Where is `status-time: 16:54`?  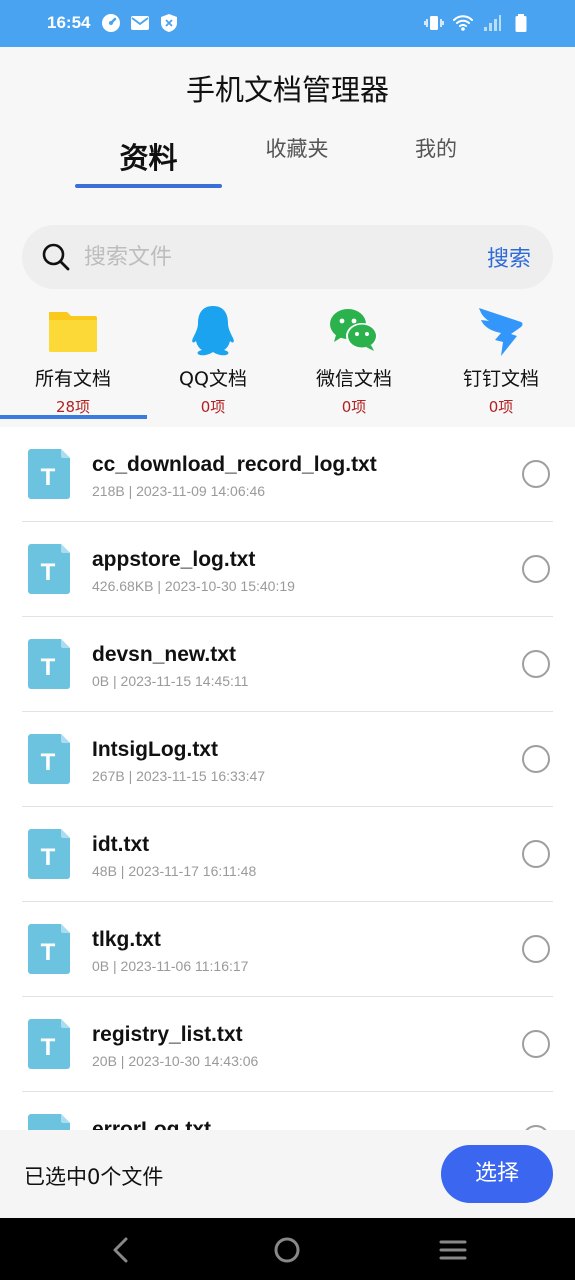 status-time: 16:54 is located at coordinates (69, 22).